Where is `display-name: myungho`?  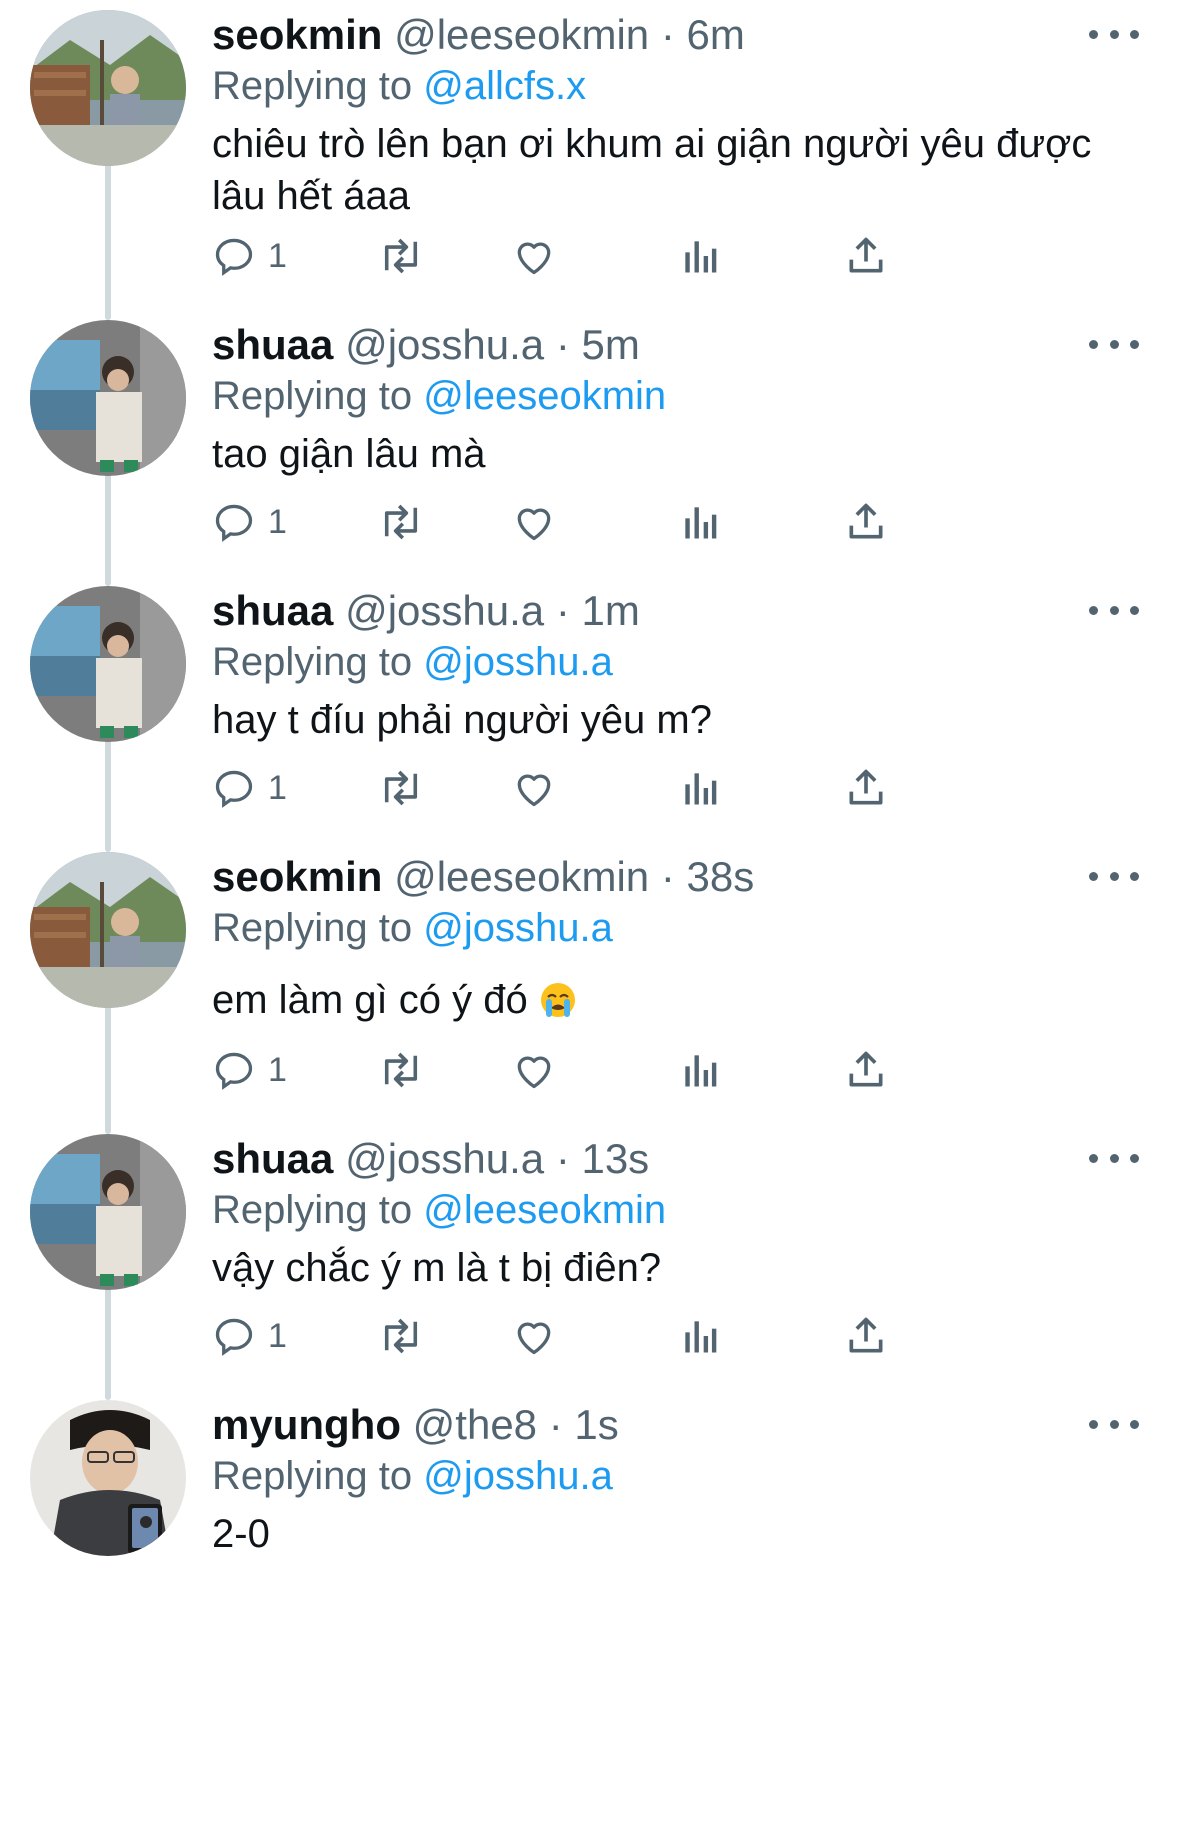 display-name: myungho is located at coordinates (306, 1424).